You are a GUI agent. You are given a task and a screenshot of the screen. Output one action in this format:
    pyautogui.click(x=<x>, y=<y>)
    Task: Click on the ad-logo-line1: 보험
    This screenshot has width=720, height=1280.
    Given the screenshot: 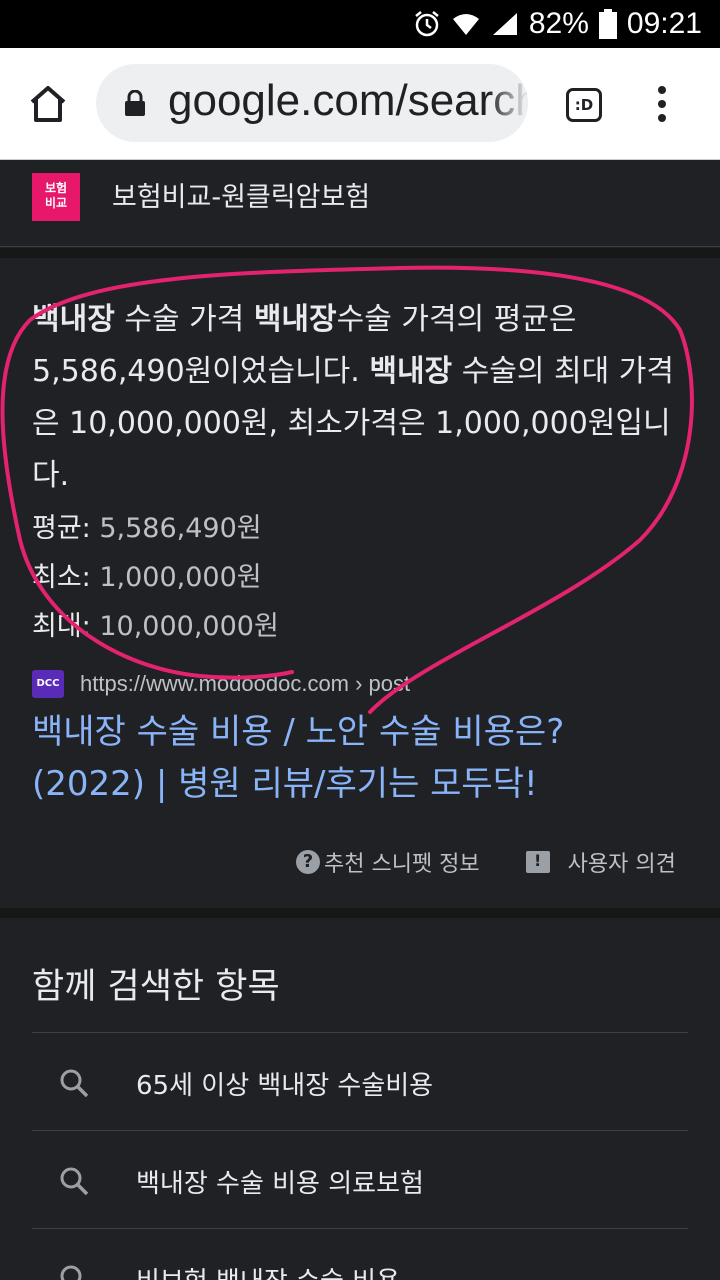 What is the action you would take?
    pyautogui.click(x=56, y=188)
    